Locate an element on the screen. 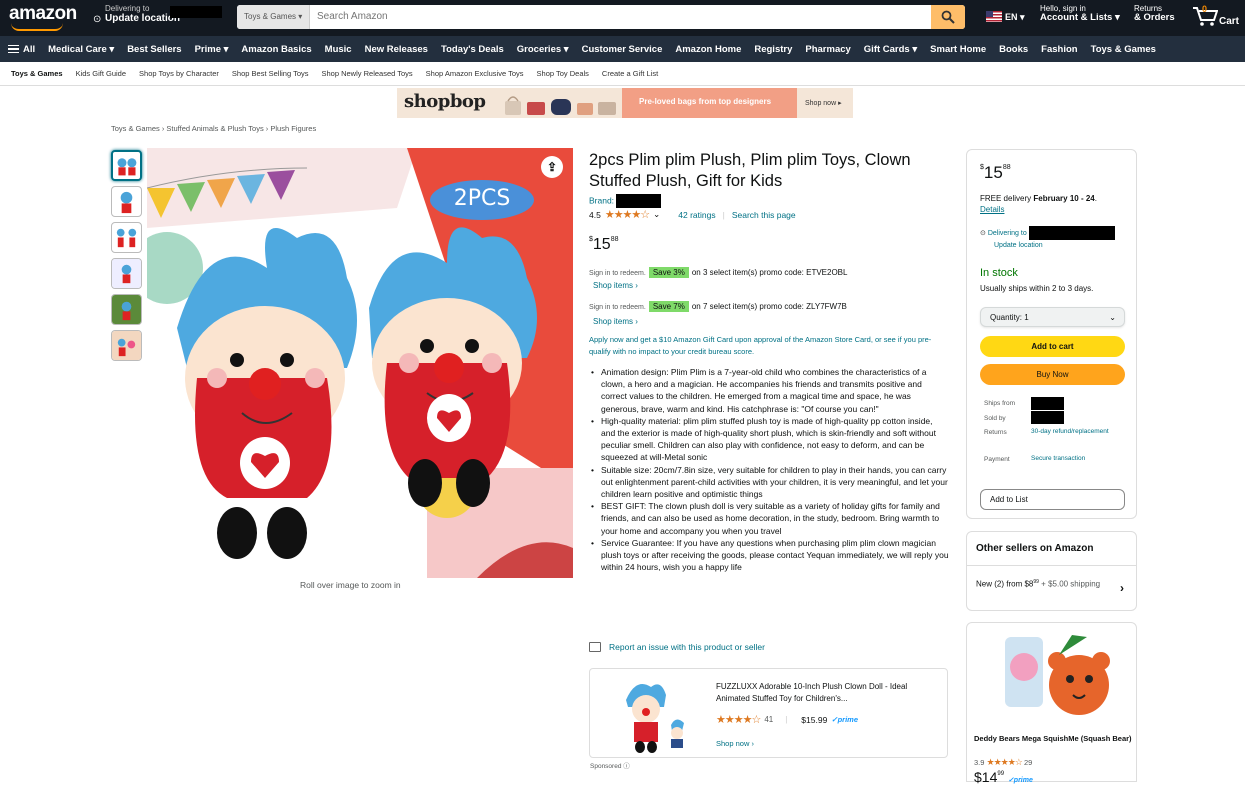 The height and width of the screenshot is (785, 1245). nav-amazon-home: Amazon Home is located at coordinates (708, 49).